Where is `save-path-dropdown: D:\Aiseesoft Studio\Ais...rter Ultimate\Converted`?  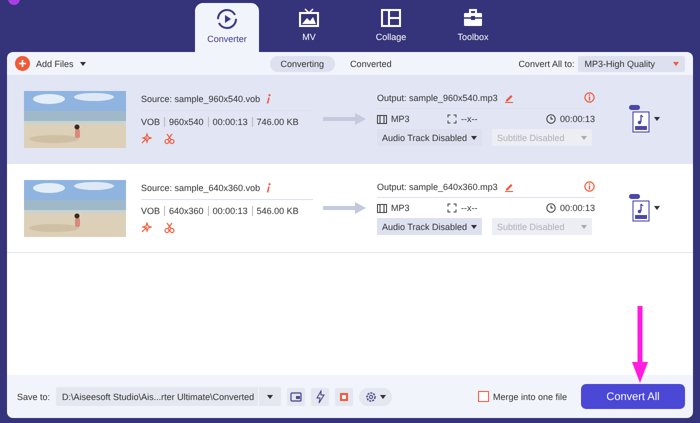 save-path-dropdown: D:\Aiseesoft Studio\Ais...rter Ultimate\Converted is located at coordinates (169, 396).